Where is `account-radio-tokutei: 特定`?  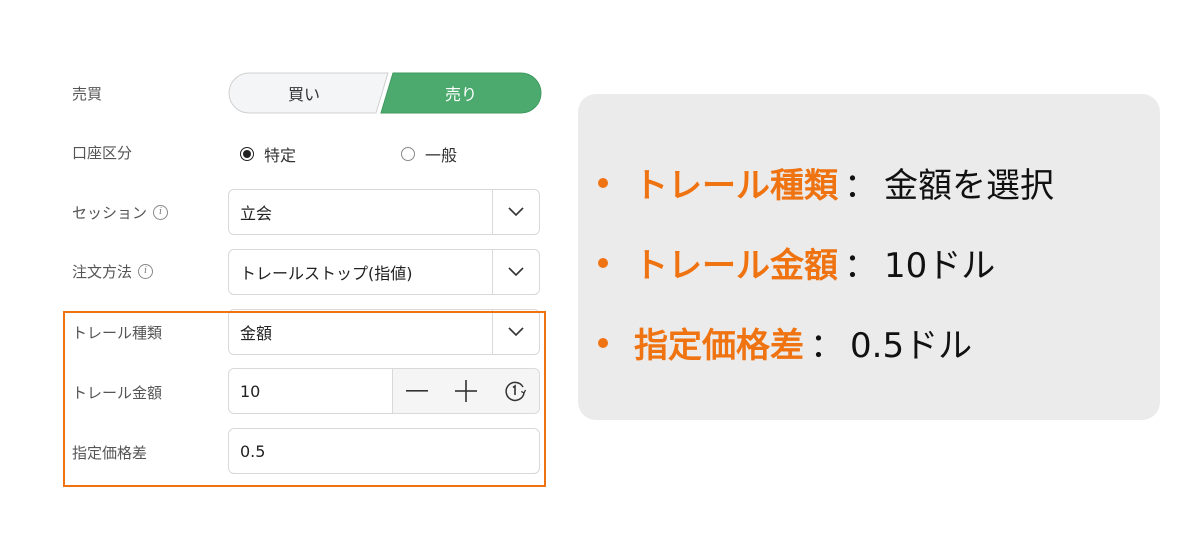
account-radio-tokutei: 特定 is located at coordinates (268, 154).